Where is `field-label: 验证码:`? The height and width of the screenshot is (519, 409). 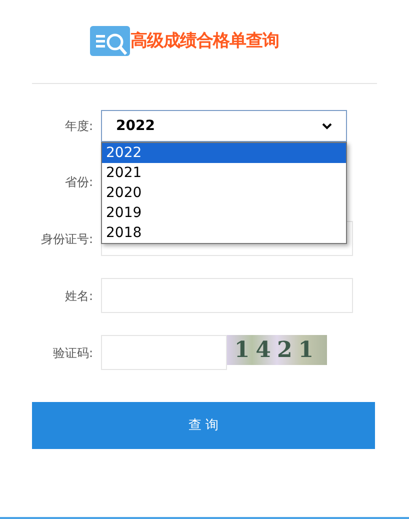 field-label: 验证码: is located at coordinates (73, 353).